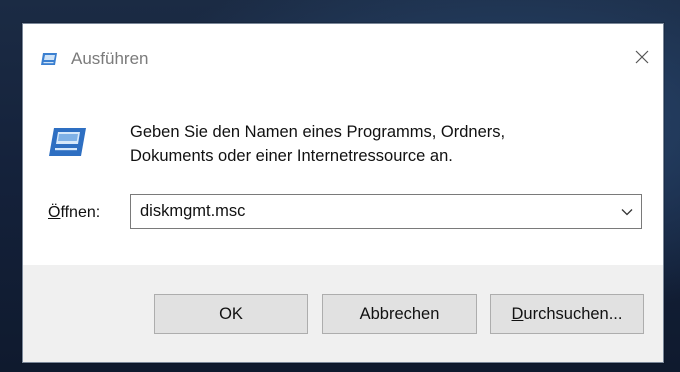  I want to click on open-label-text: ffnen:, so click(80, 212).